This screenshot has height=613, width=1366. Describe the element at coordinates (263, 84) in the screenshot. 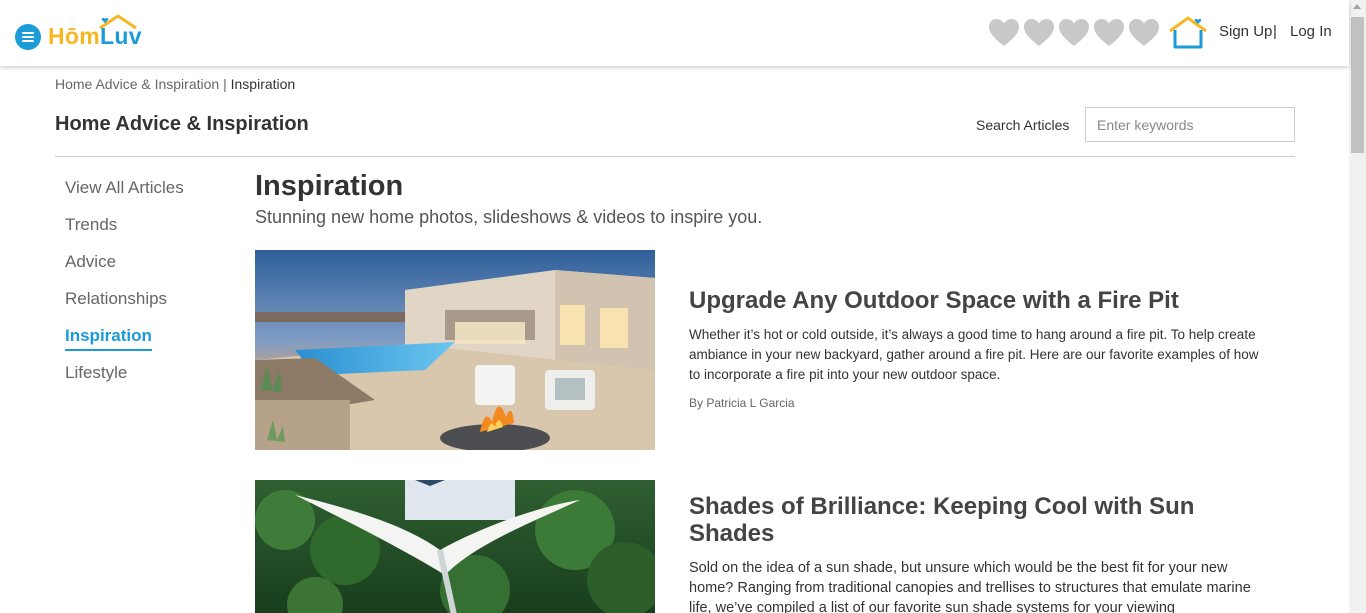

I see `breadcrumb-current: Inspiration` at that location.